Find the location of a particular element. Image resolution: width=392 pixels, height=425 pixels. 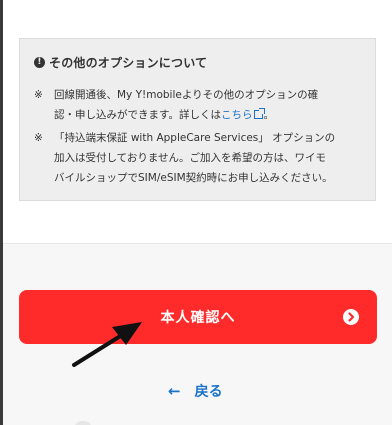

note-2-line-2: 加入は受付しておりません。ご加入を希望の方は、ワイモ is located at coordinates (190, 158).